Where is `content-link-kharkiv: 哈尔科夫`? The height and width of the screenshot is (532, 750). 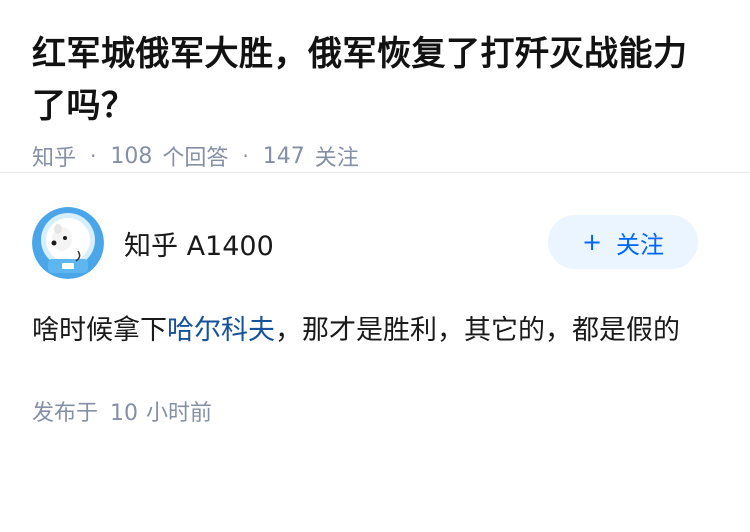 content-link-kharkiv: 哈尔科夫 is located at coordinates (221, 330).